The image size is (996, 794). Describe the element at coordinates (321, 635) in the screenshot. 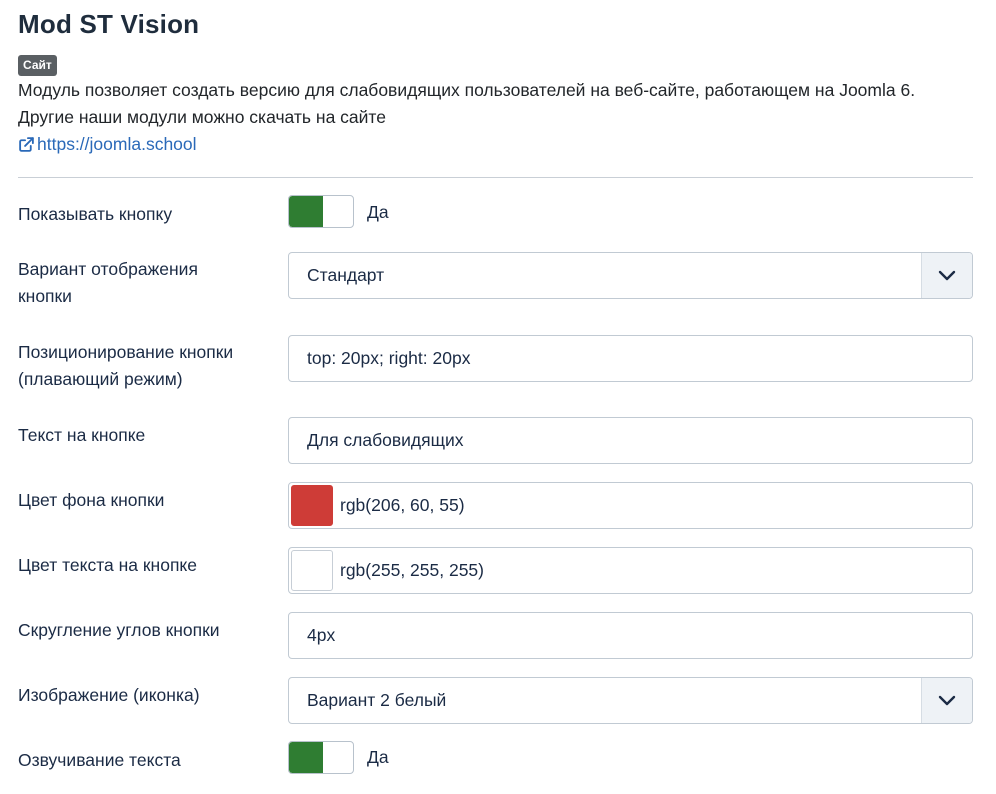

I see `border-radius-value: 4px` at that location.